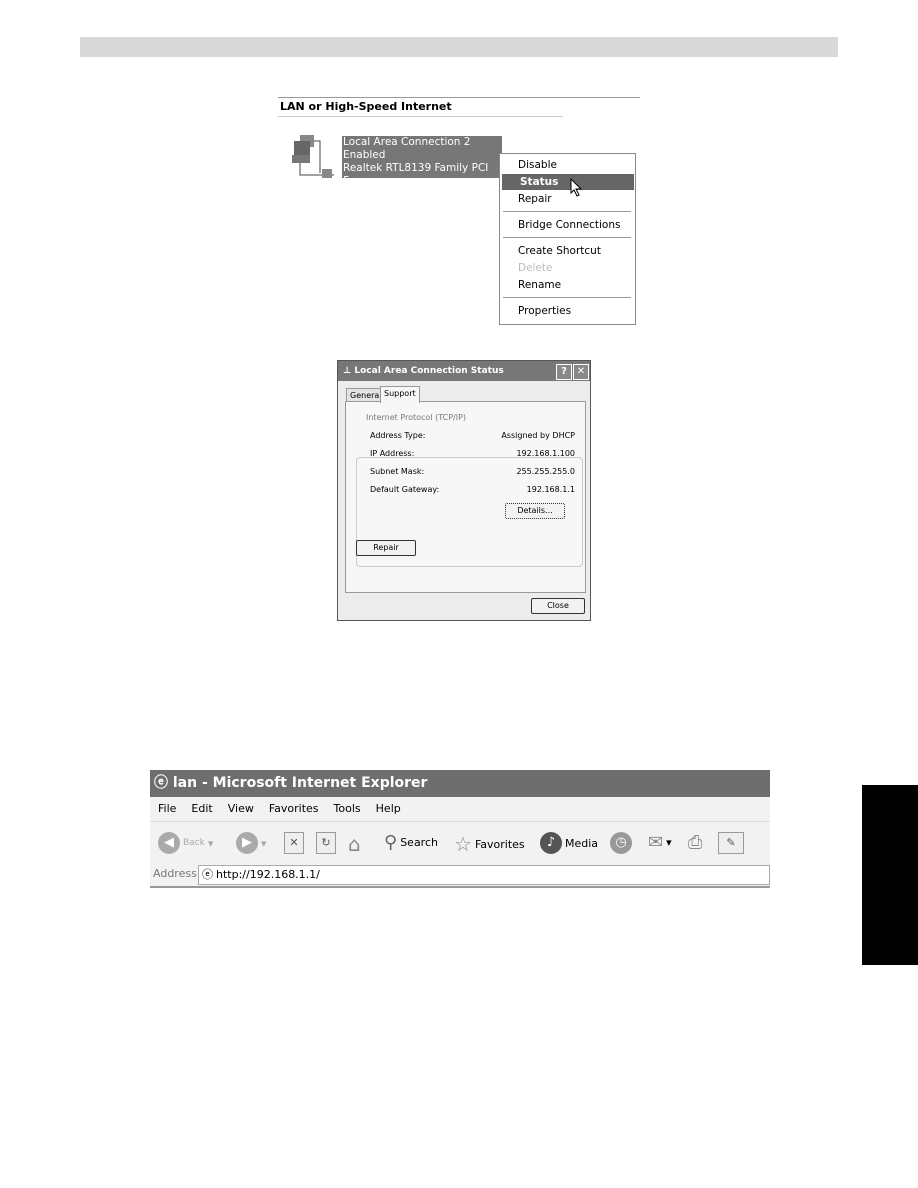  I want to click on menu-item-status: Status, so click(568, 182).